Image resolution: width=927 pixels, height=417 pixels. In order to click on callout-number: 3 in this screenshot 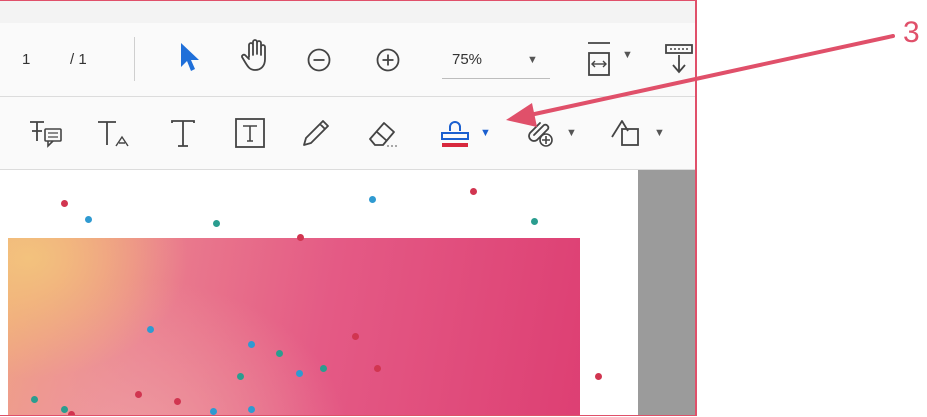, I will do `click(911, 32)`.